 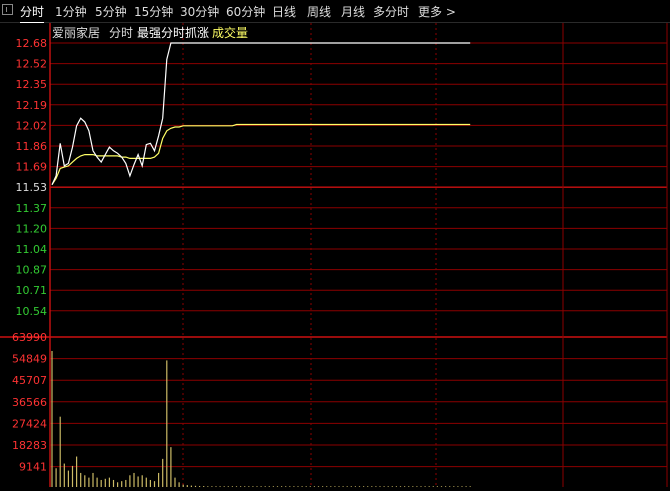 I want to click on price-tick-label: 11.53, so click(x=32, y=187).